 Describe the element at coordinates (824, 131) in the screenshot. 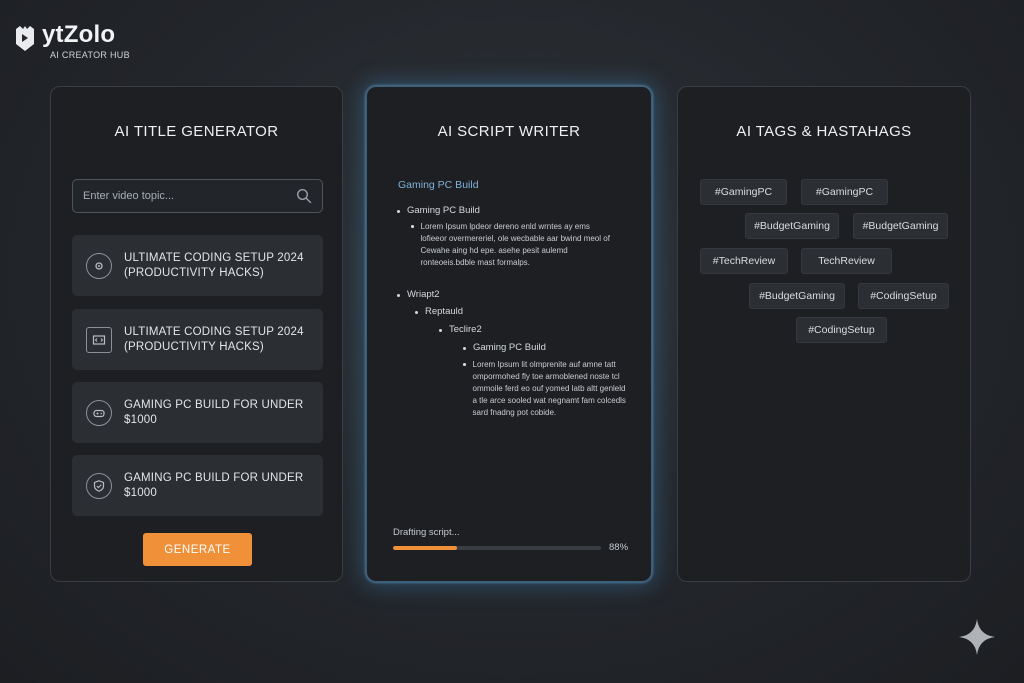

I see `panel-title: AI TAGS & HASTAHAGS` at that location.